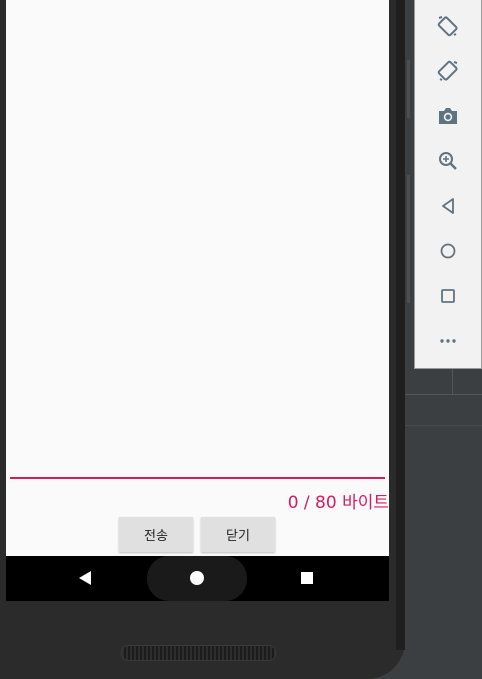  Describe the element at coordinates (238, 534) in the screenshot. I see `close-button: 닫기` at that location.